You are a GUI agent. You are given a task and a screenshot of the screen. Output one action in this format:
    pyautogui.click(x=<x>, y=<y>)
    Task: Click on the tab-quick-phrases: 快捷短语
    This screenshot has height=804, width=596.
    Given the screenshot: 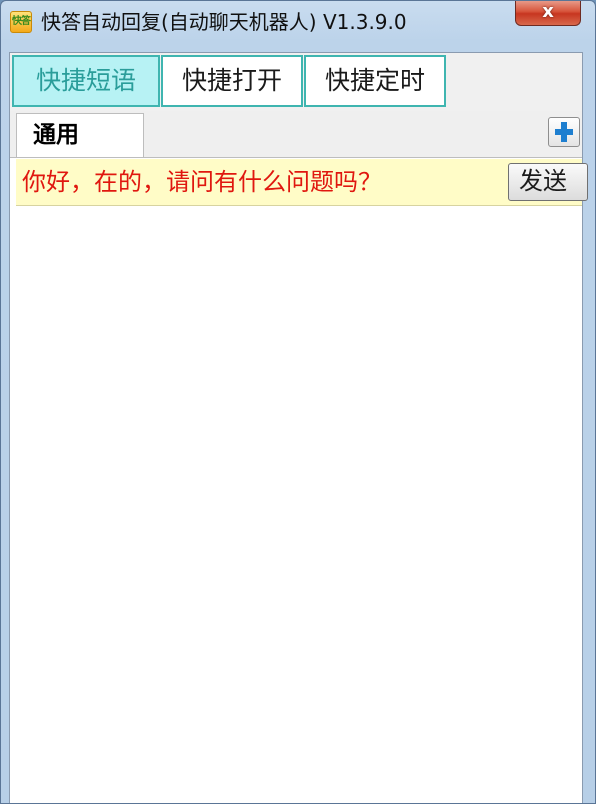 What is the action you would take?
    pyautogui.click(x=86, y=81)
    